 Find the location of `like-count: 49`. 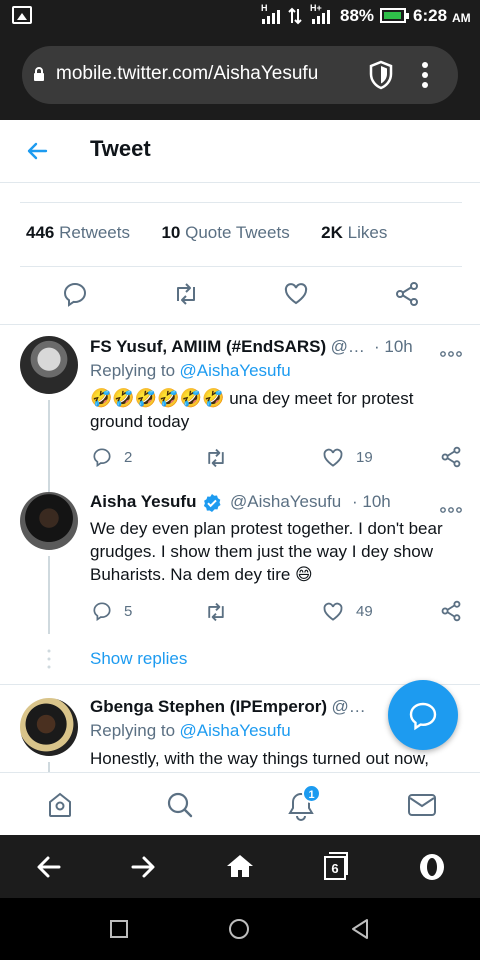

like-count: 49 is located at coordinates (364, 611).